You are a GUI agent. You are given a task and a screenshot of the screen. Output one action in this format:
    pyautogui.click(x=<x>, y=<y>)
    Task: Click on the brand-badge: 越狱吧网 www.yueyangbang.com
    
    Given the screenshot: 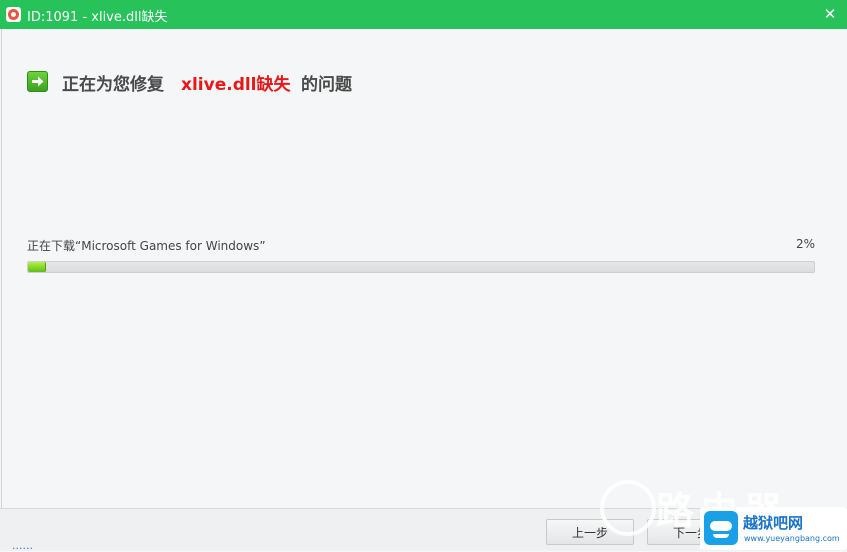 What is the action you would take?
    pyautogui.click(x=773, y=528)
    